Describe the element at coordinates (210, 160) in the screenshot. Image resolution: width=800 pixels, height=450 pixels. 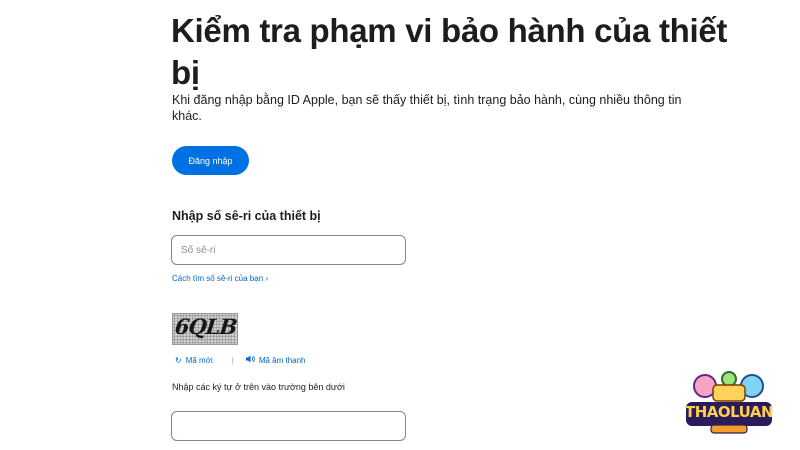
I see `sign-in-button: Đăng nhập` at that location.